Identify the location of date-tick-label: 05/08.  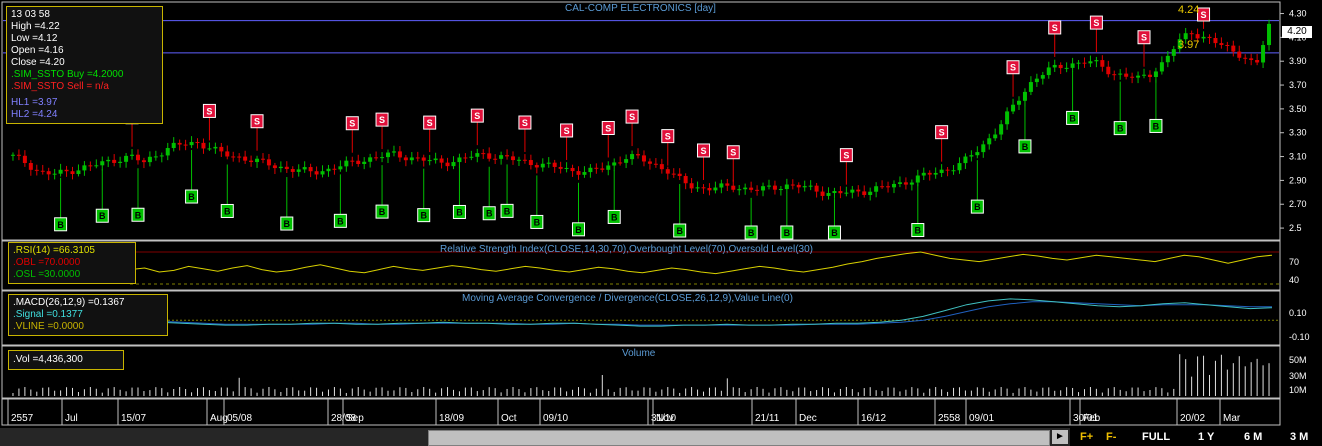
(239, 418).